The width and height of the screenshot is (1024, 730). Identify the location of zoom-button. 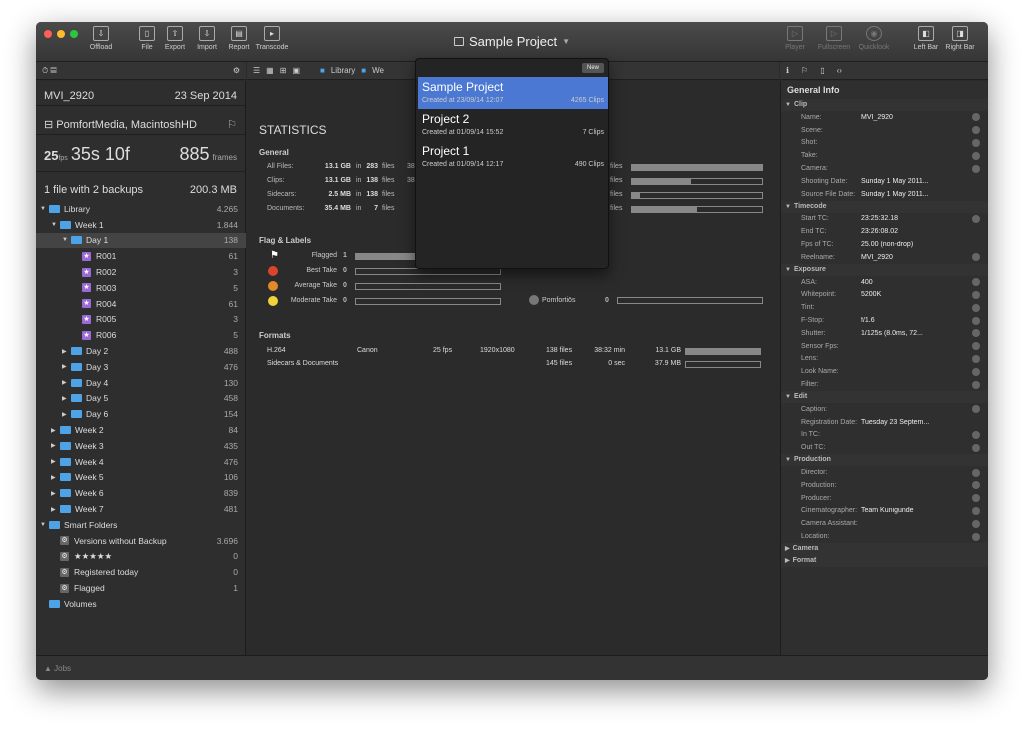
(74, 34).